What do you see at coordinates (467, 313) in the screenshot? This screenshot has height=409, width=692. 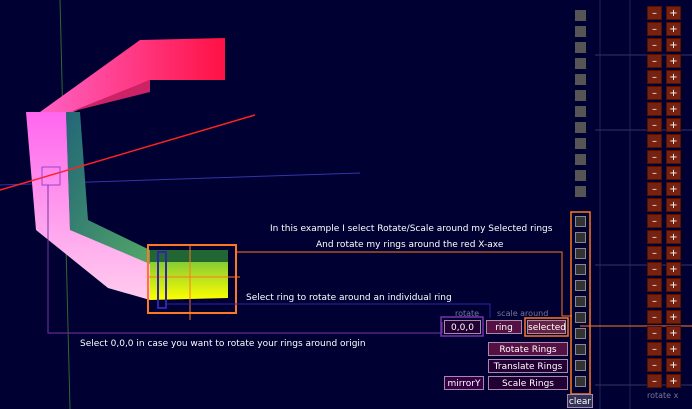 I see `rotate-group-label: rotate` at bounding box center [467, 313].